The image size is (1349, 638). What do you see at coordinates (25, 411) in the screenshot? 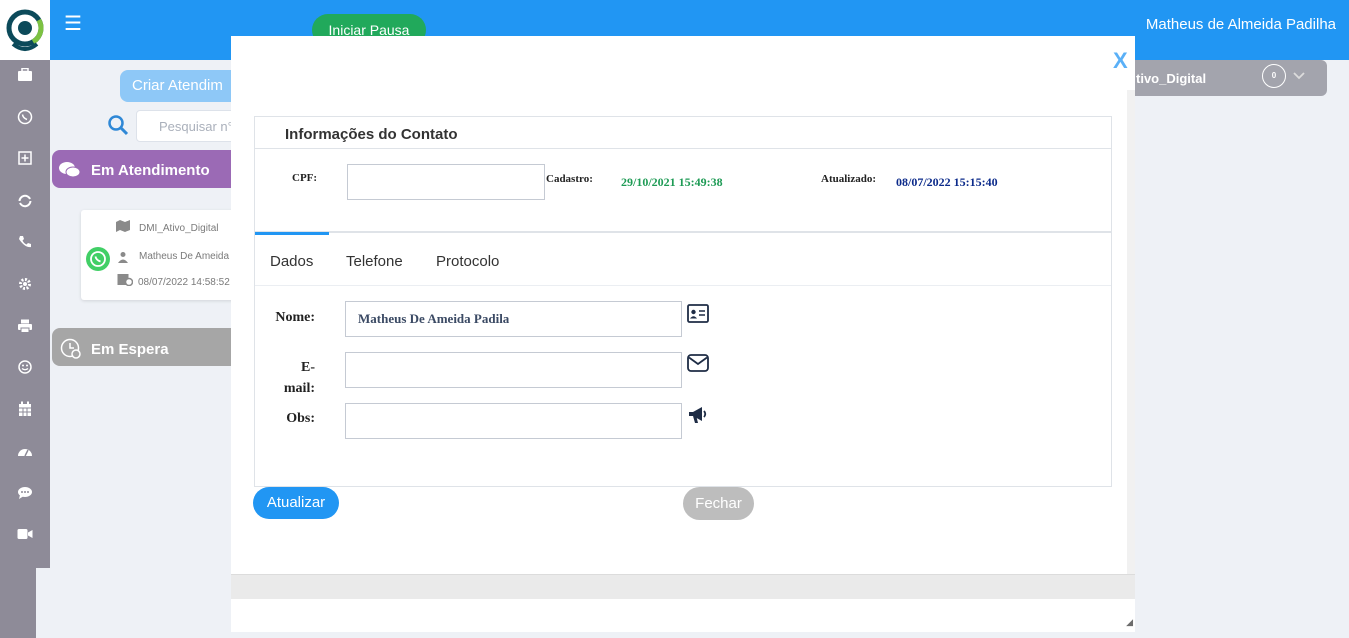
I see `calendar-icon` at bounding box center [25, 411].